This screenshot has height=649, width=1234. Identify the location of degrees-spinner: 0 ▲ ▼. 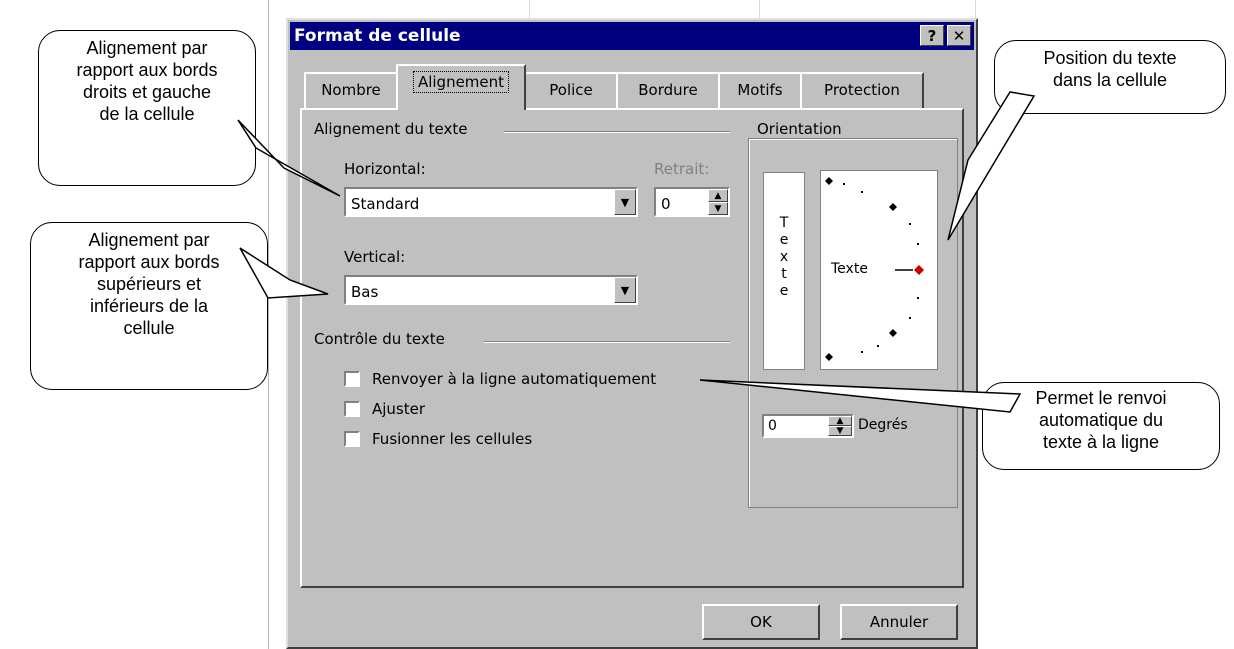
(808, 426).